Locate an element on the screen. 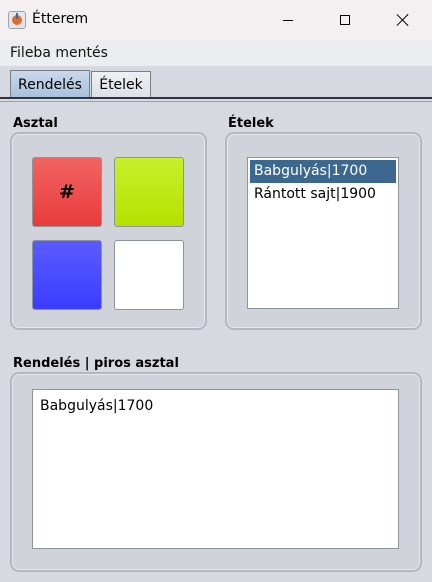  tab-divider is located at coordinates (216, 98).